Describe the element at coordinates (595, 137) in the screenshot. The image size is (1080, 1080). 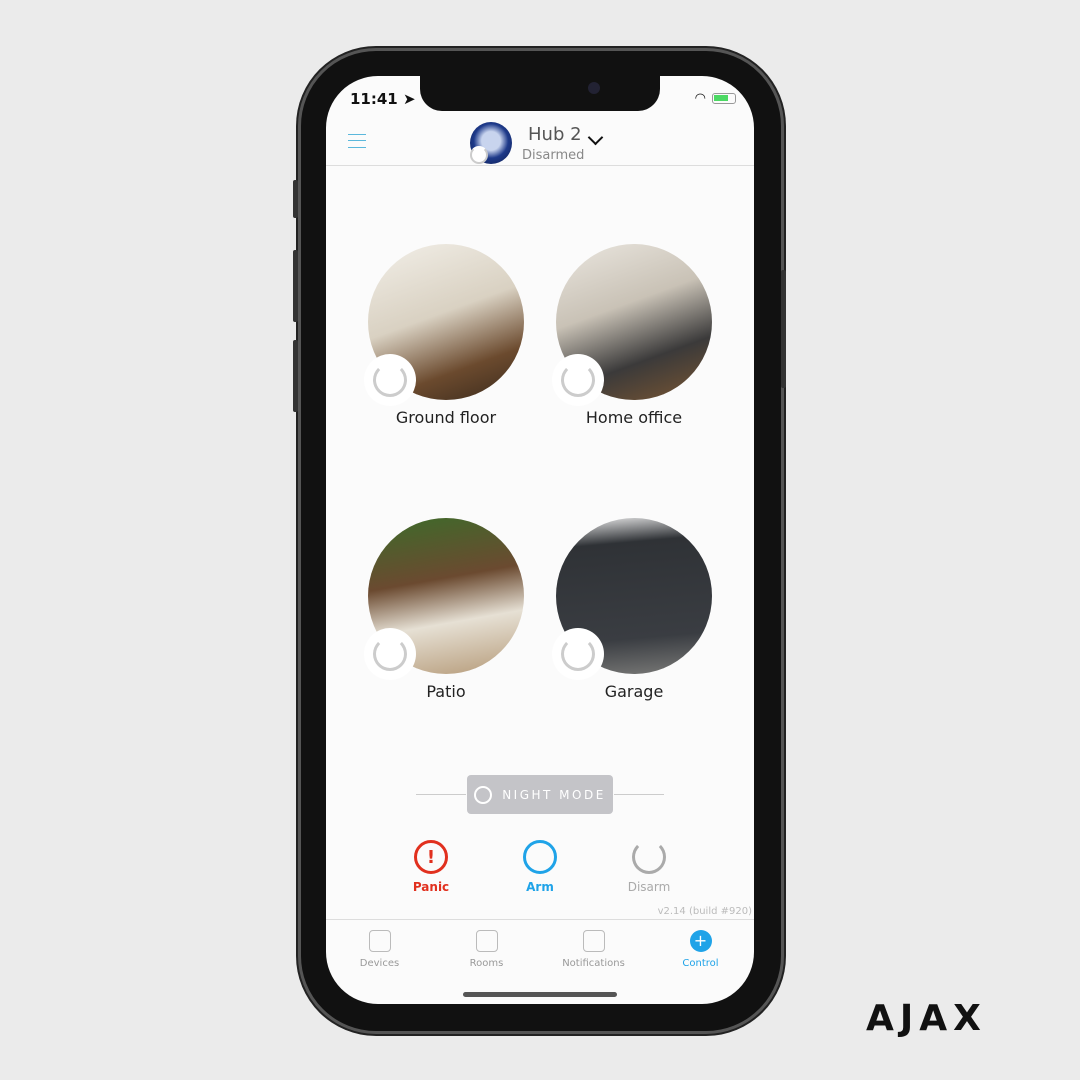
I see `chevron-down-icon` at that location.